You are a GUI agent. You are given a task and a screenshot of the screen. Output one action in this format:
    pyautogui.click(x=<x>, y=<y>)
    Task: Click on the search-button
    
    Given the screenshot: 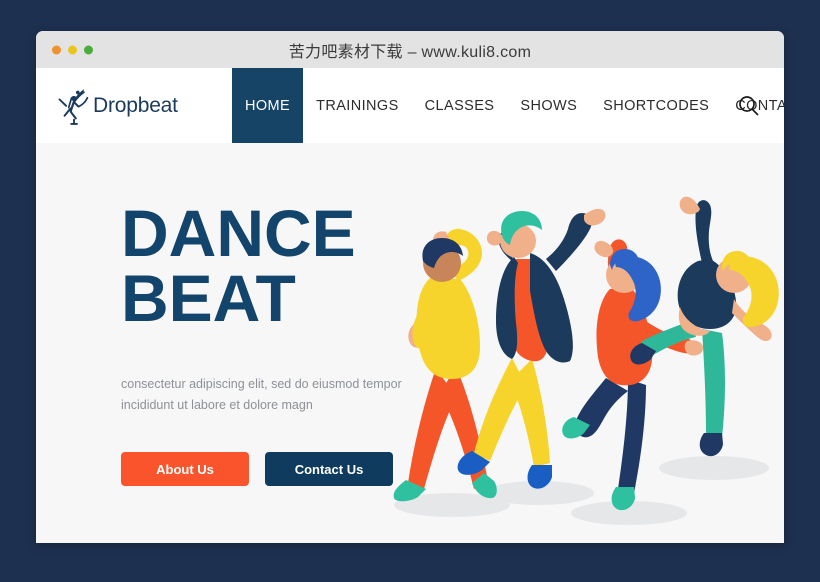 What is the action you would take?
    pyautogui.click(x=749, y=106)
    